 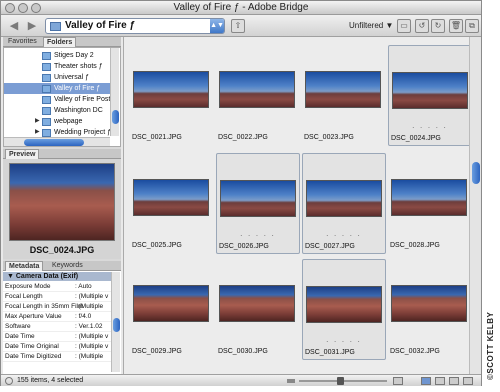 What do you see at coordinates (472, 26) in the screenshot?
I see `compact-mode-icon: ⧉` at bounding box center [472, 26].